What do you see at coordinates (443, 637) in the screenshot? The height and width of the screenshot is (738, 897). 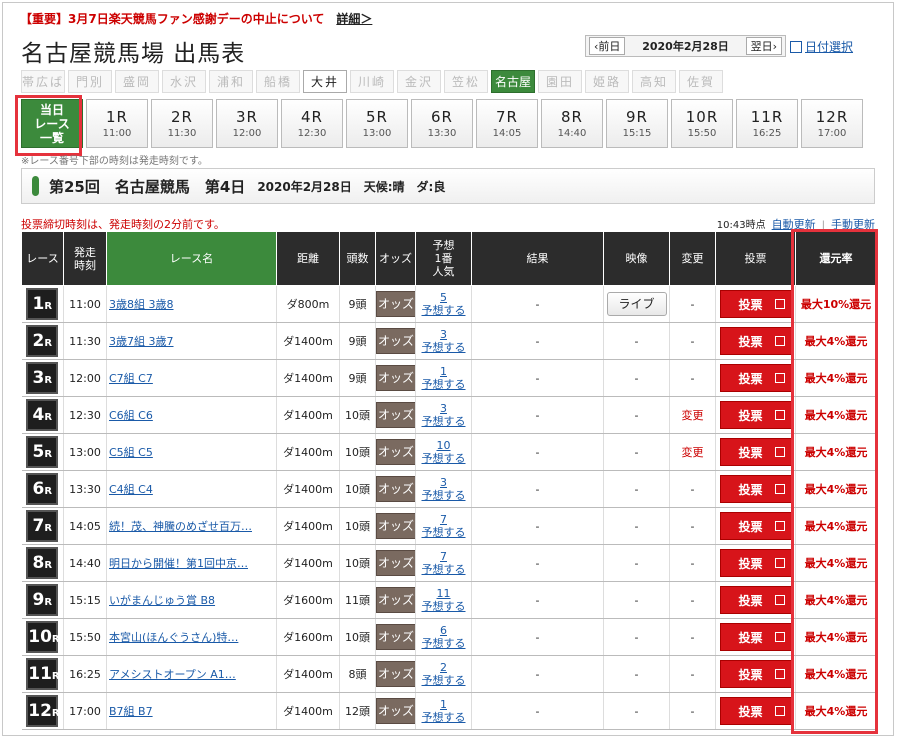 I see `predict-link: 6 予想する` at bounding box center [443, 637].